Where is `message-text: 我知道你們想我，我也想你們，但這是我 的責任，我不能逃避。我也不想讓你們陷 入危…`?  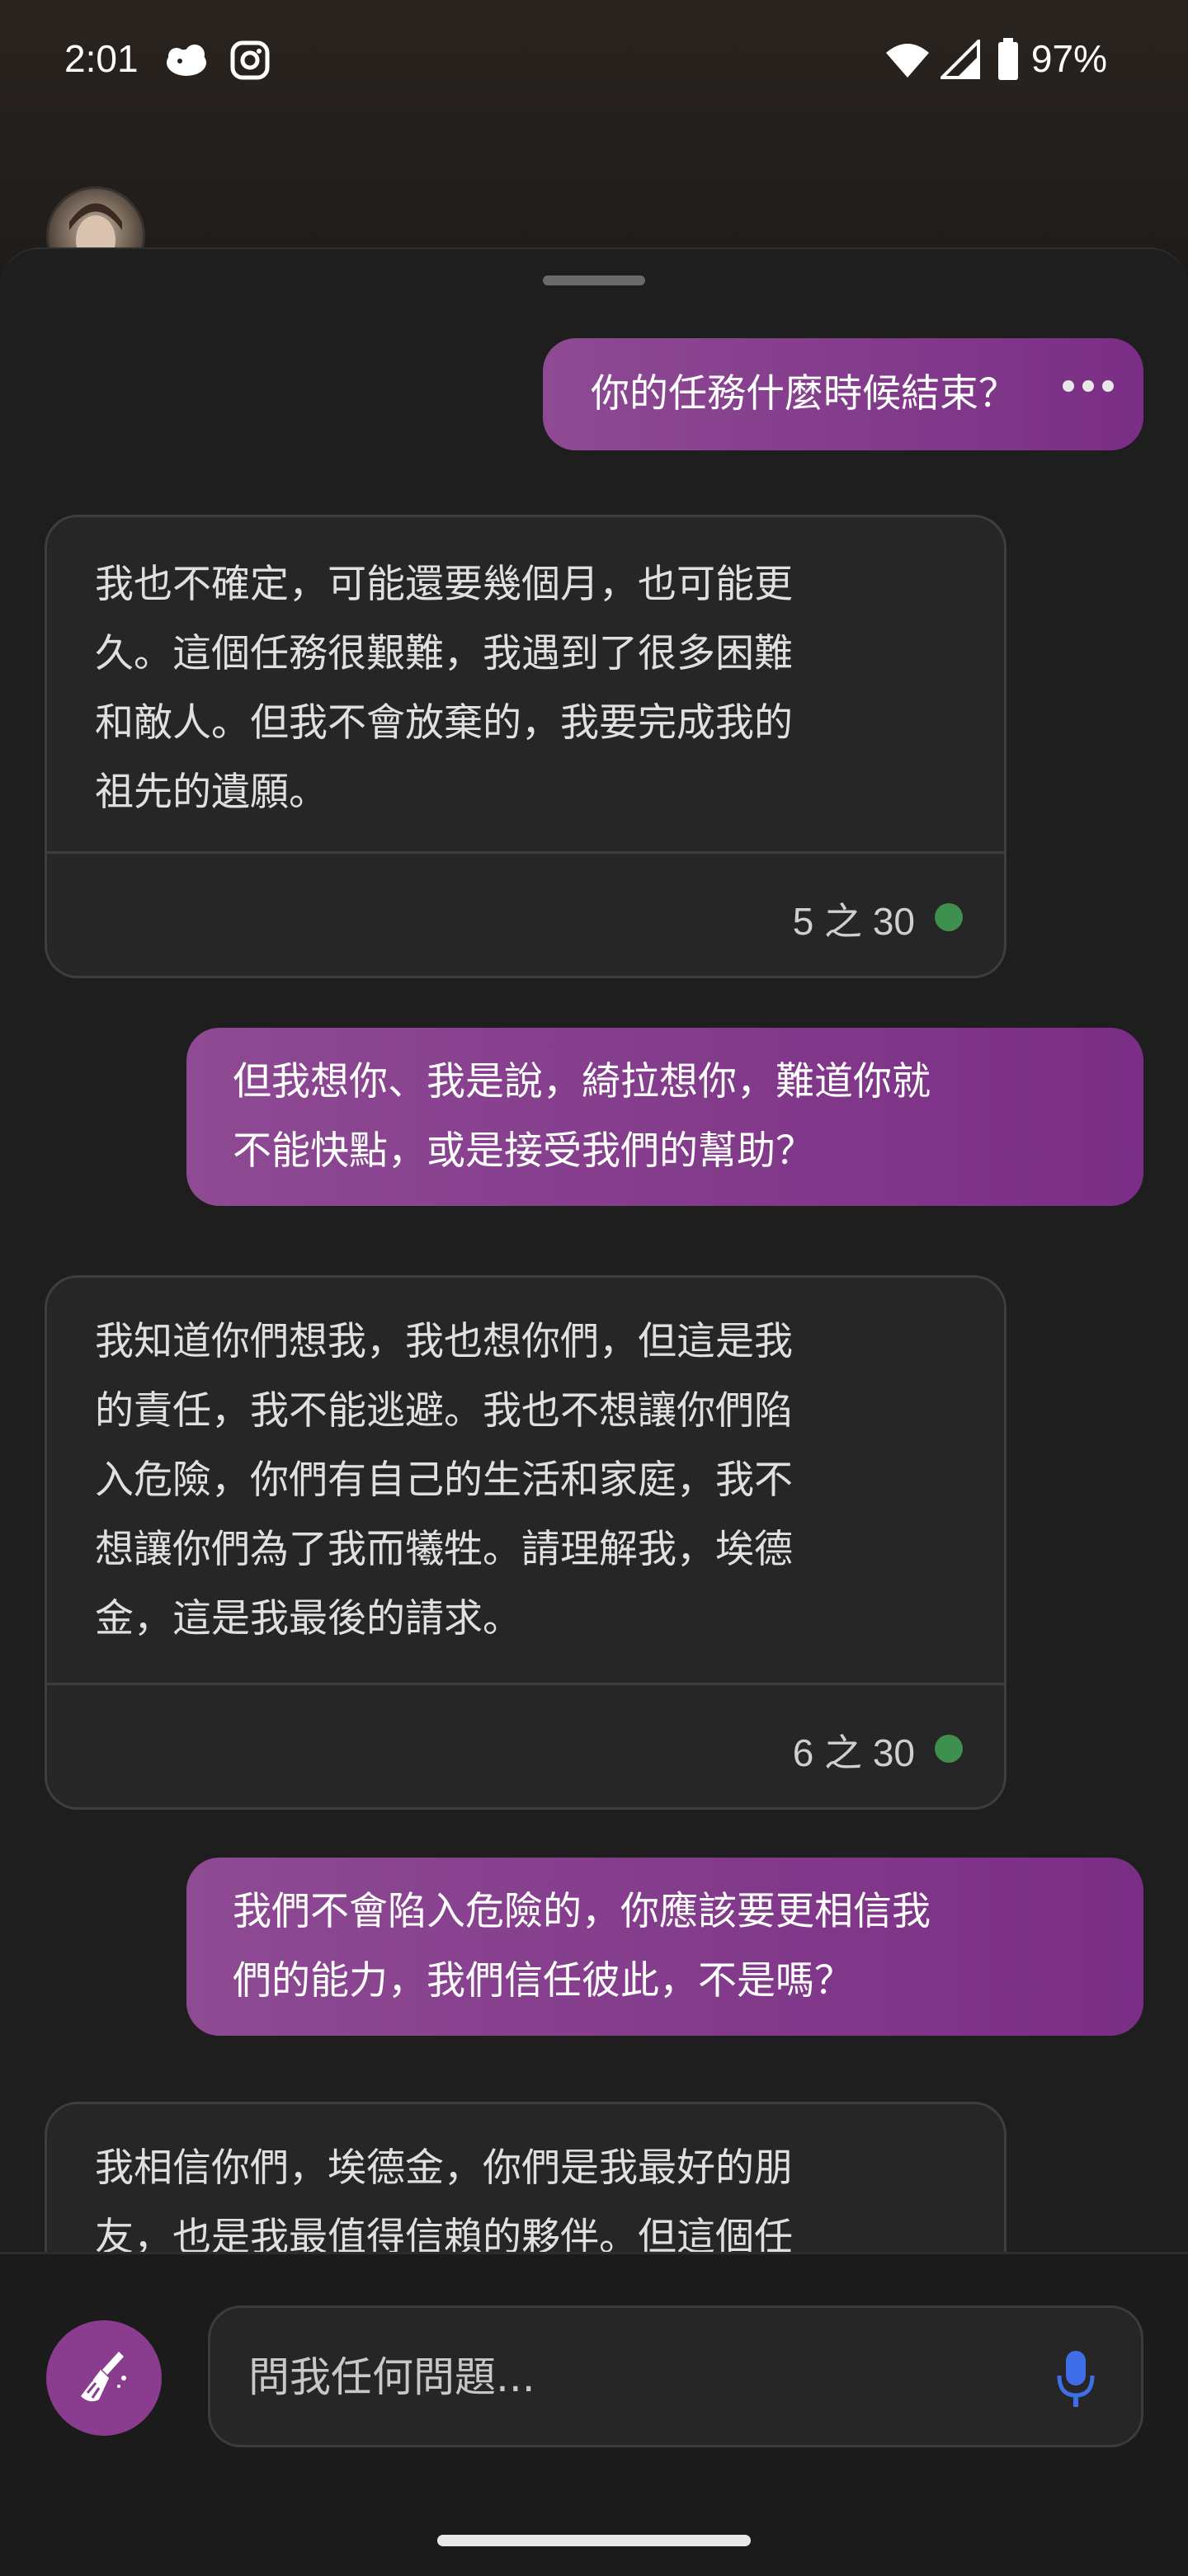
message-text: 我知道你們想我，我也想你們，但這是我 的責任，我不能逃避。我也不想讓你們陷 入危… is located at coordinates (444, 1480).